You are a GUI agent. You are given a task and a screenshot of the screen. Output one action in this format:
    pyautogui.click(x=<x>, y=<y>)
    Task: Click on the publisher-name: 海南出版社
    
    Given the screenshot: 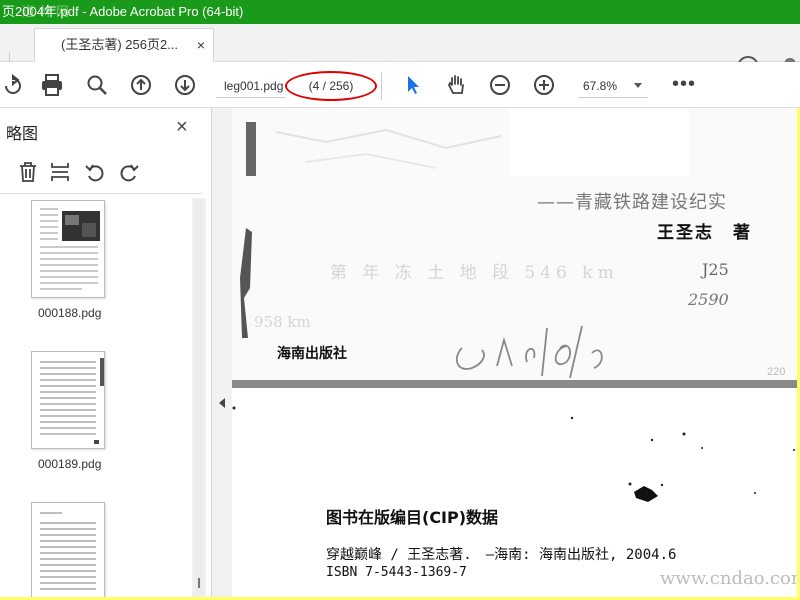 What is the action you would take?
    pyautogui.click(x=312, y=354)
    